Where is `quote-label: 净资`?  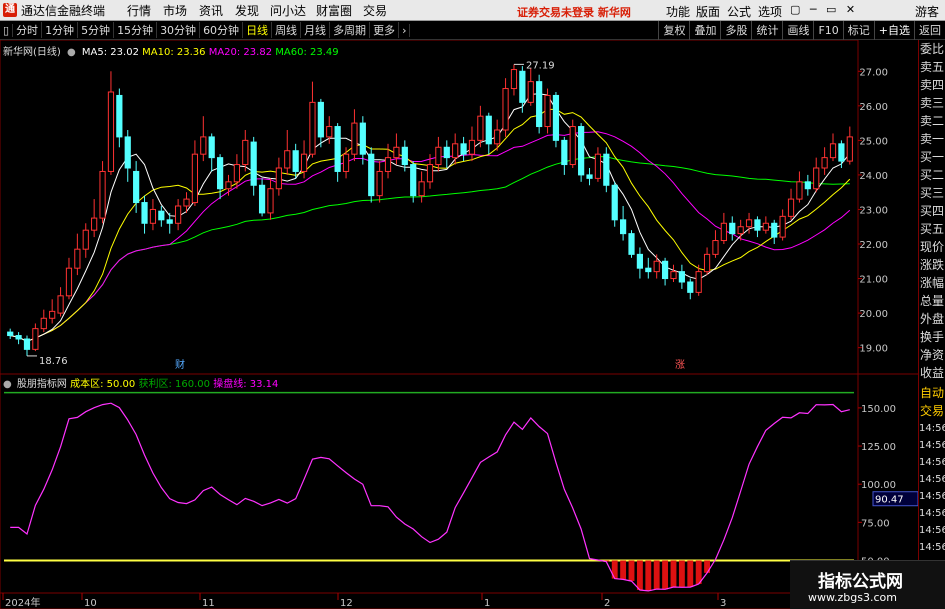 quote-label: 净资 is located at coordinates (932, 355).